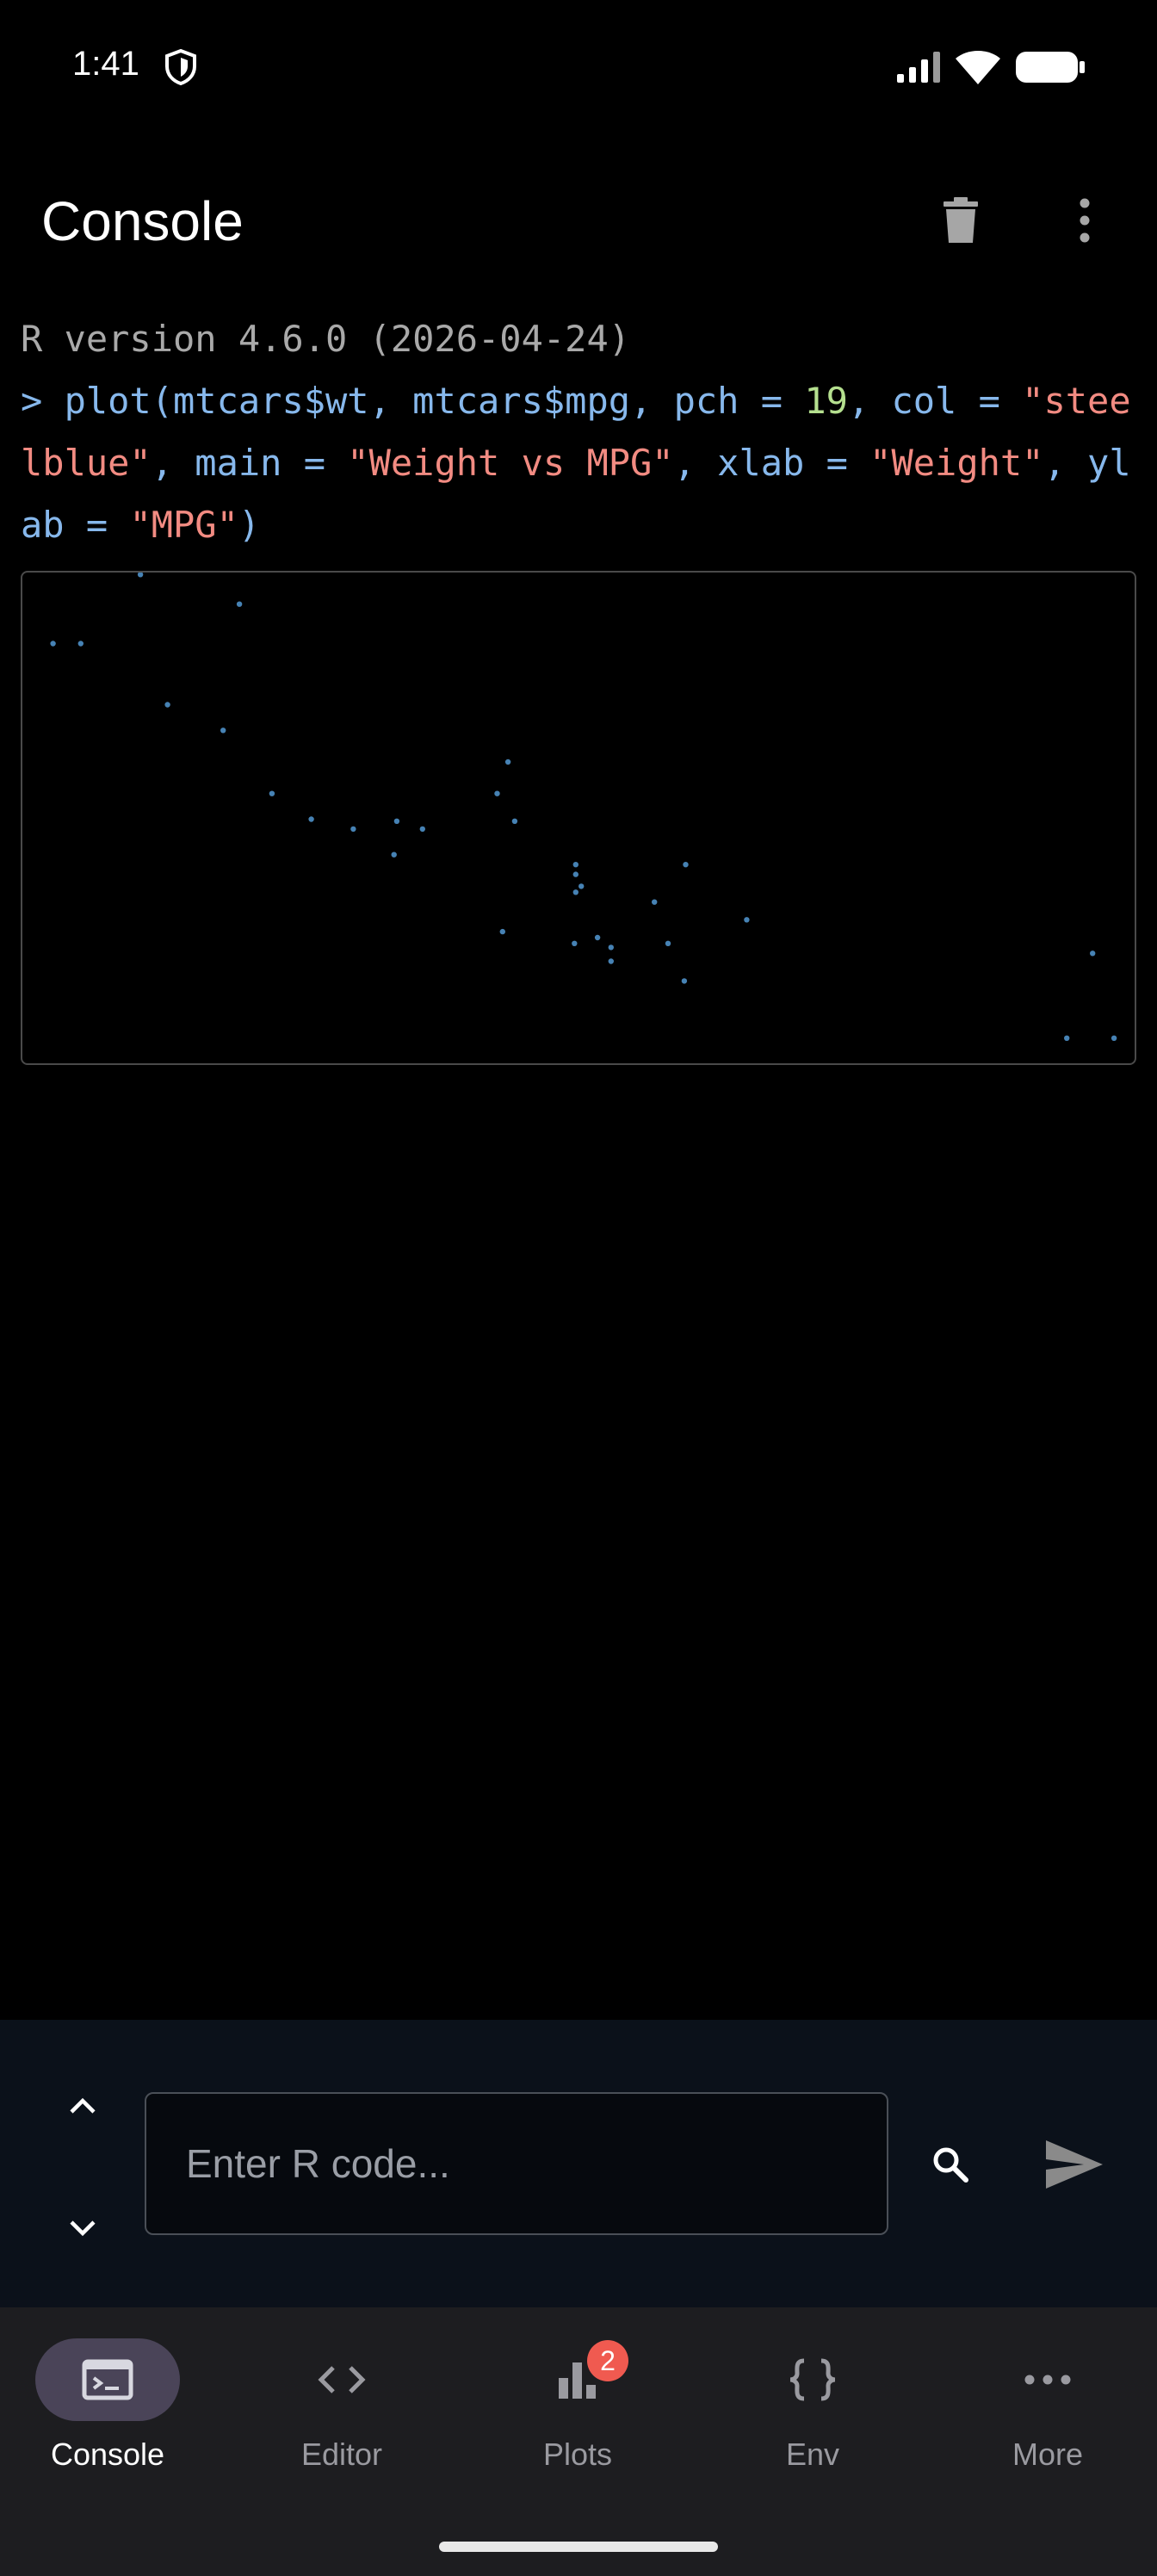 This screenshot has width=1157, height=2576. What do you see at coordinates (826, 401) in the screenshot?
I see `command-token-num: 19` at bounding box center [826, 401].